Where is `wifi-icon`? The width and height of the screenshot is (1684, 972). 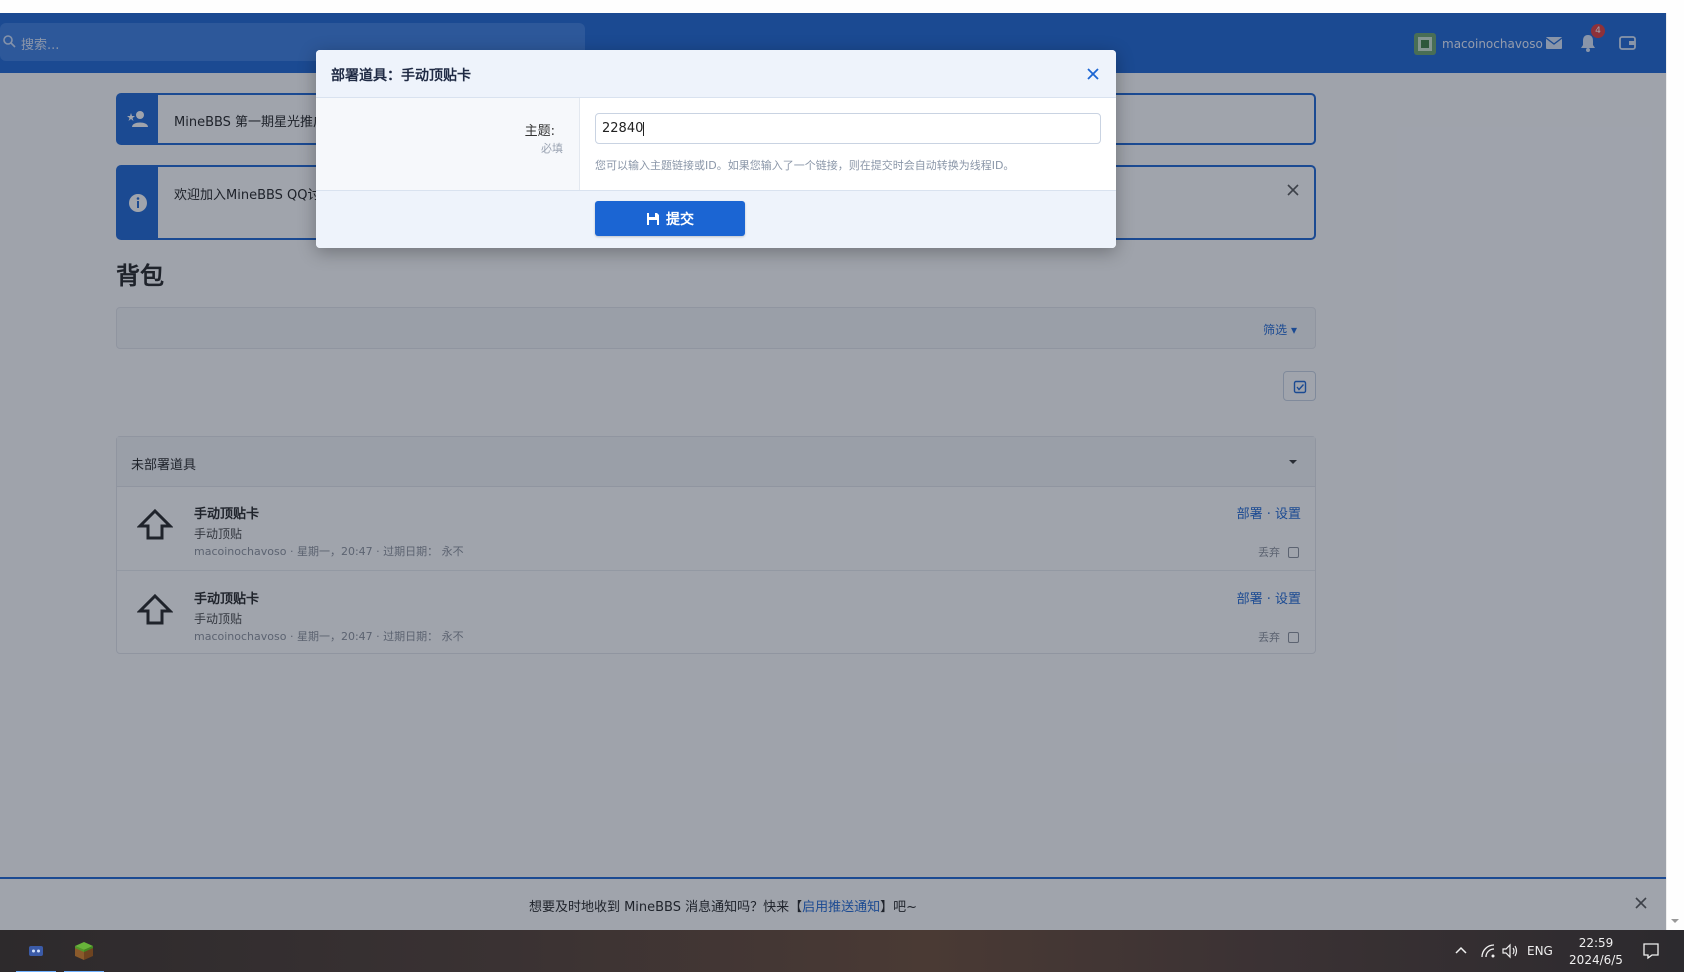 wifi-icon is located at coordinates (1488, 951).